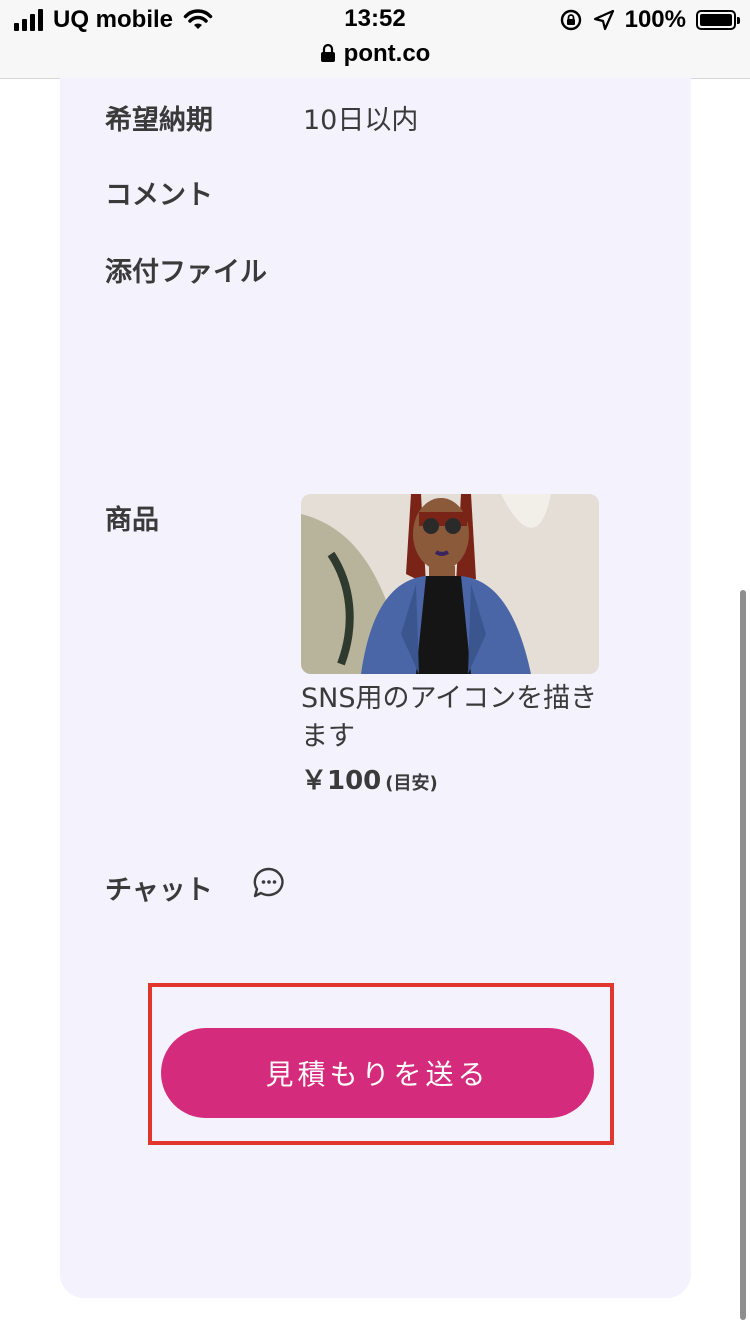 The image size is (750, 1334). I want to click on product-thumbnail, so click(450, 584).